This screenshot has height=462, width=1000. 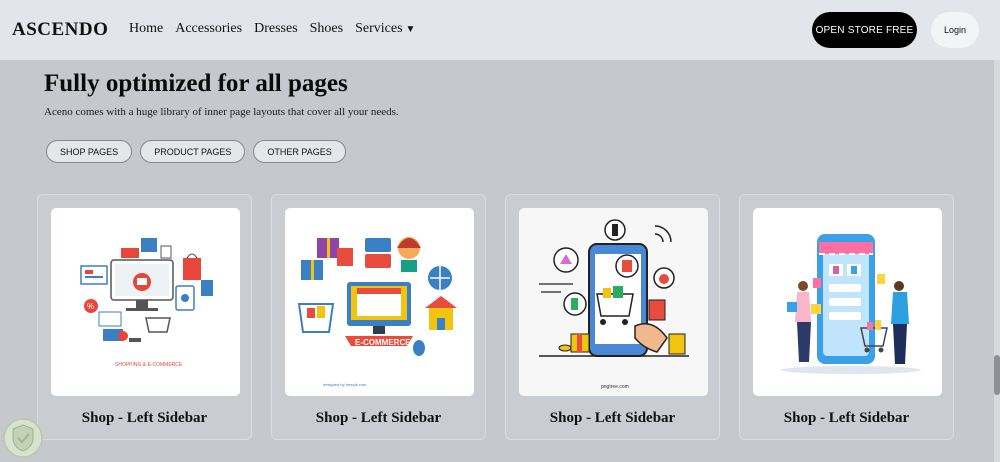 What do you see at coordinates (146, 29) in the screenshot?
I see `nav-home: Home` at bounding box center [146, 29].